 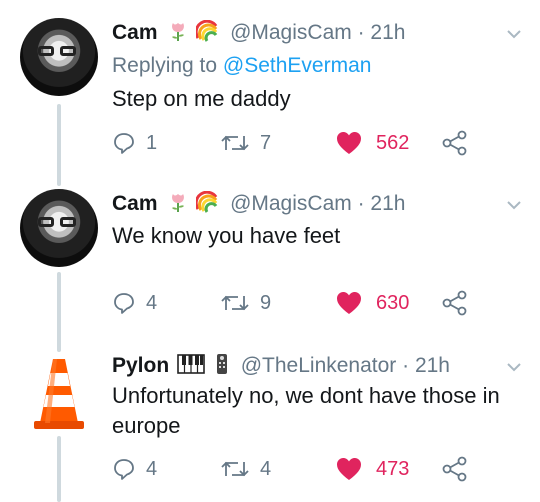 What do you see at coordinates (201, 98) in the screenshot?
I see `tweet-text: Step on me daddy` at bounding box center [201, 98].